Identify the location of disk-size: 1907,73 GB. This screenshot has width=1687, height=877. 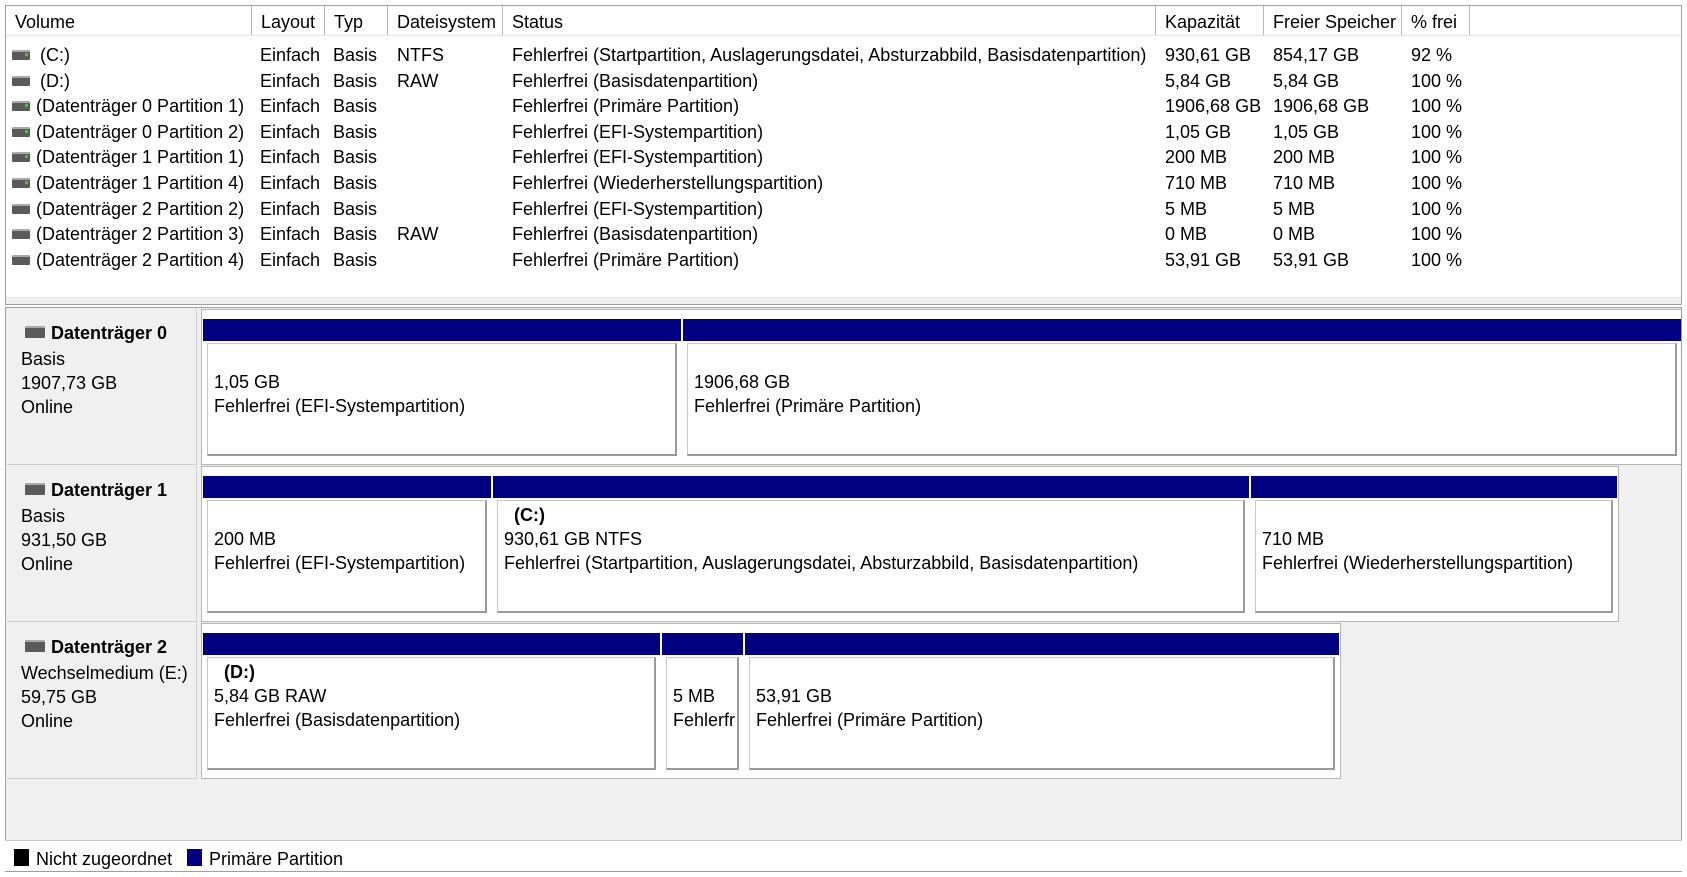
(69, 383).